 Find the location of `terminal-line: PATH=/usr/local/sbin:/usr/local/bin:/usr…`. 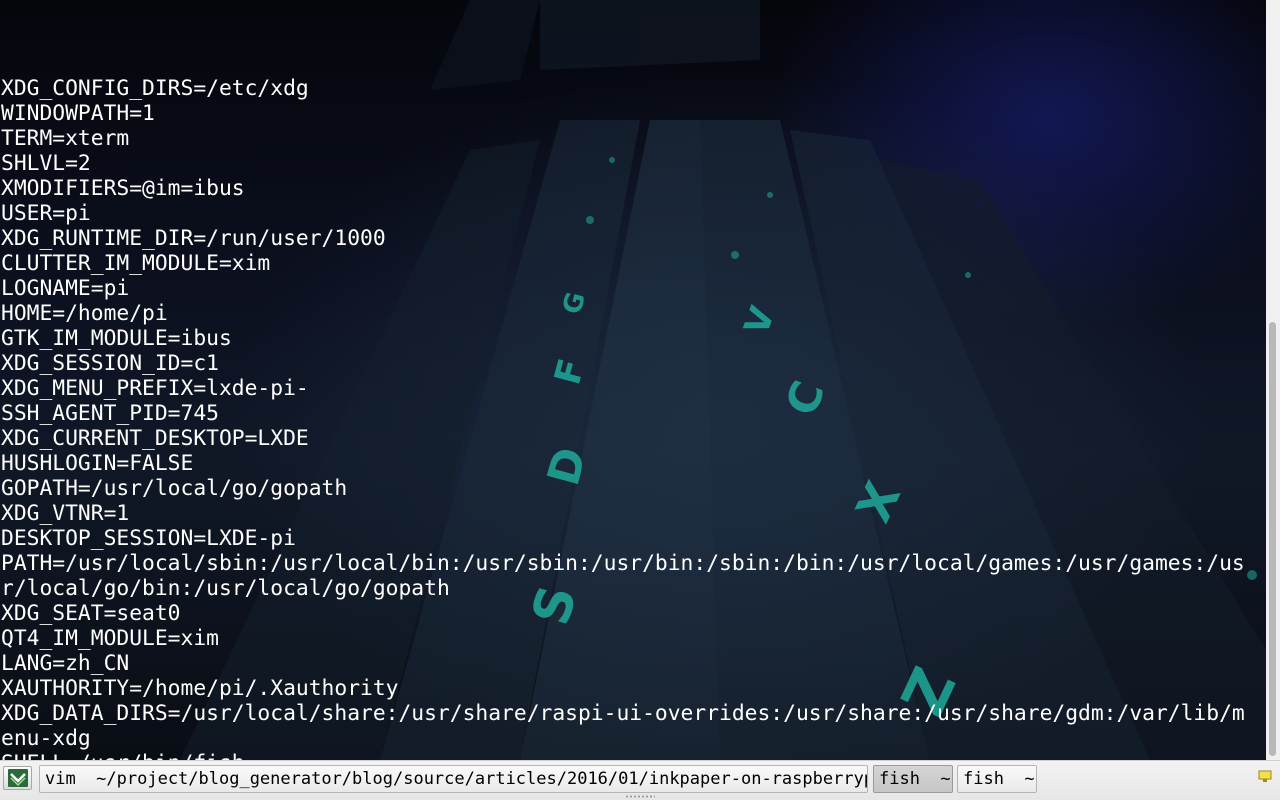

terminal-line: PATH=/usr/local/sbin:/usr/local/bin:/usr… is located at coordinates (623, 563).